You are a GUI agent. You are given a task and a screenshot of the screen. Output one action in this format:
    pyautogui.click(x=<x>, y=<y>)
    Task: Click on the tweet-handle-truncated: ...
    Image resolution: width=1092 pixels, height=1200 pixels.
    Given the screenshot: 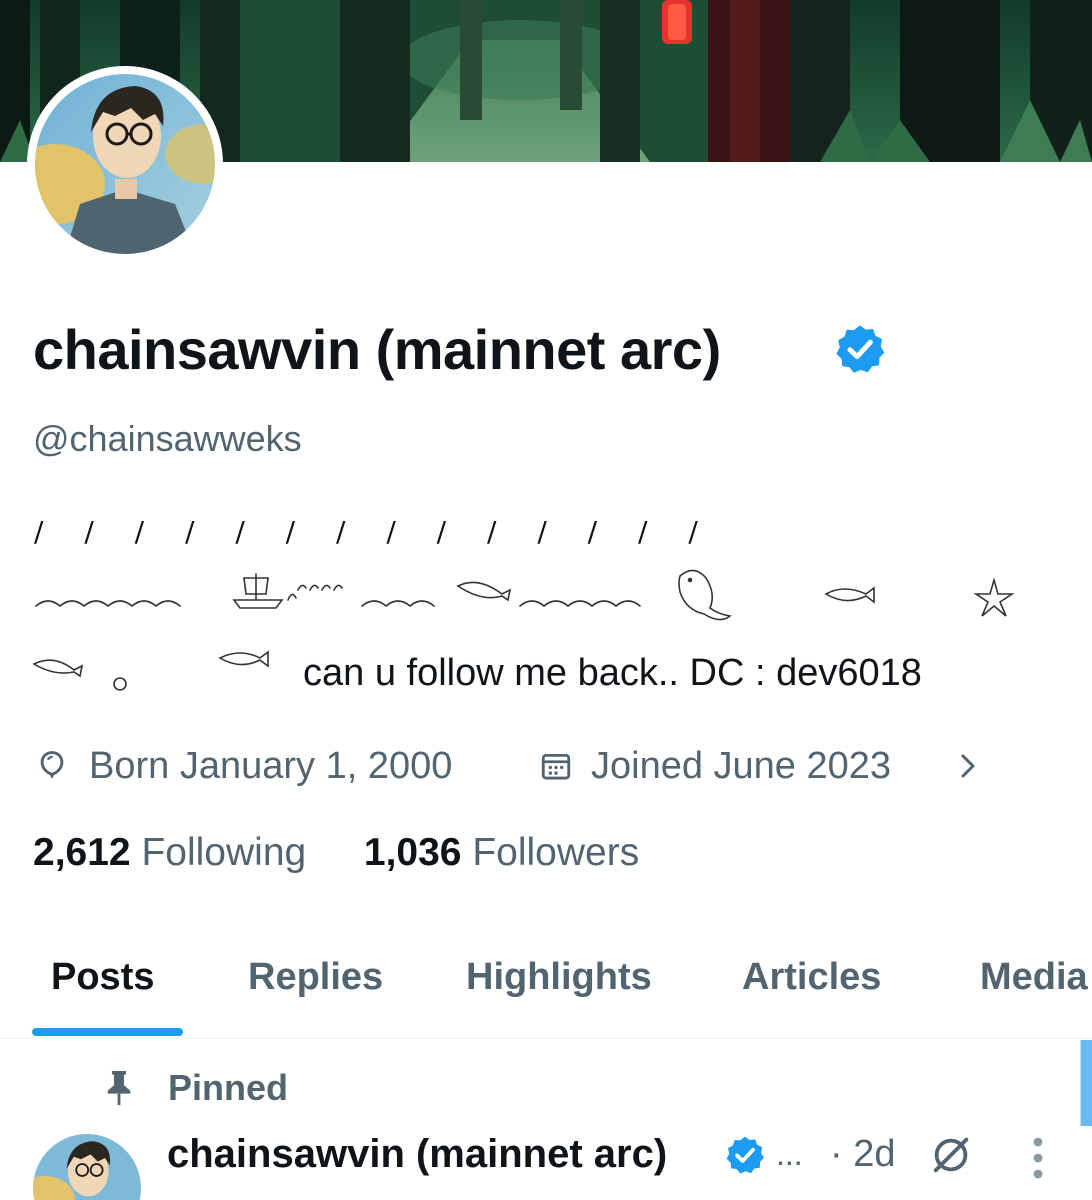 What is the action you would take?
    pyautogui.click(x=789, y=1154)
    